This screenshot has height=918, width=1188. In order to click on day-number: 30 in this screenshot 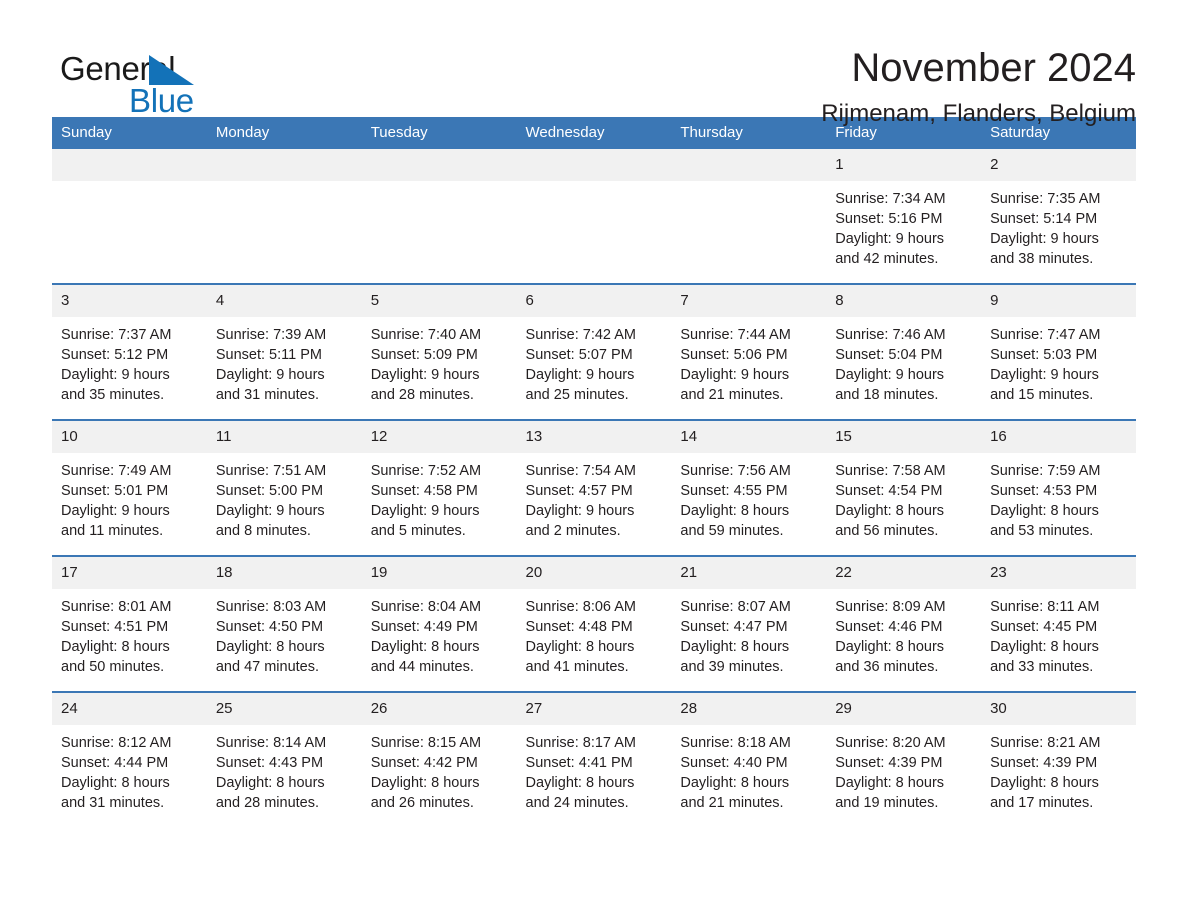, I will do `click(1058, 709)`.